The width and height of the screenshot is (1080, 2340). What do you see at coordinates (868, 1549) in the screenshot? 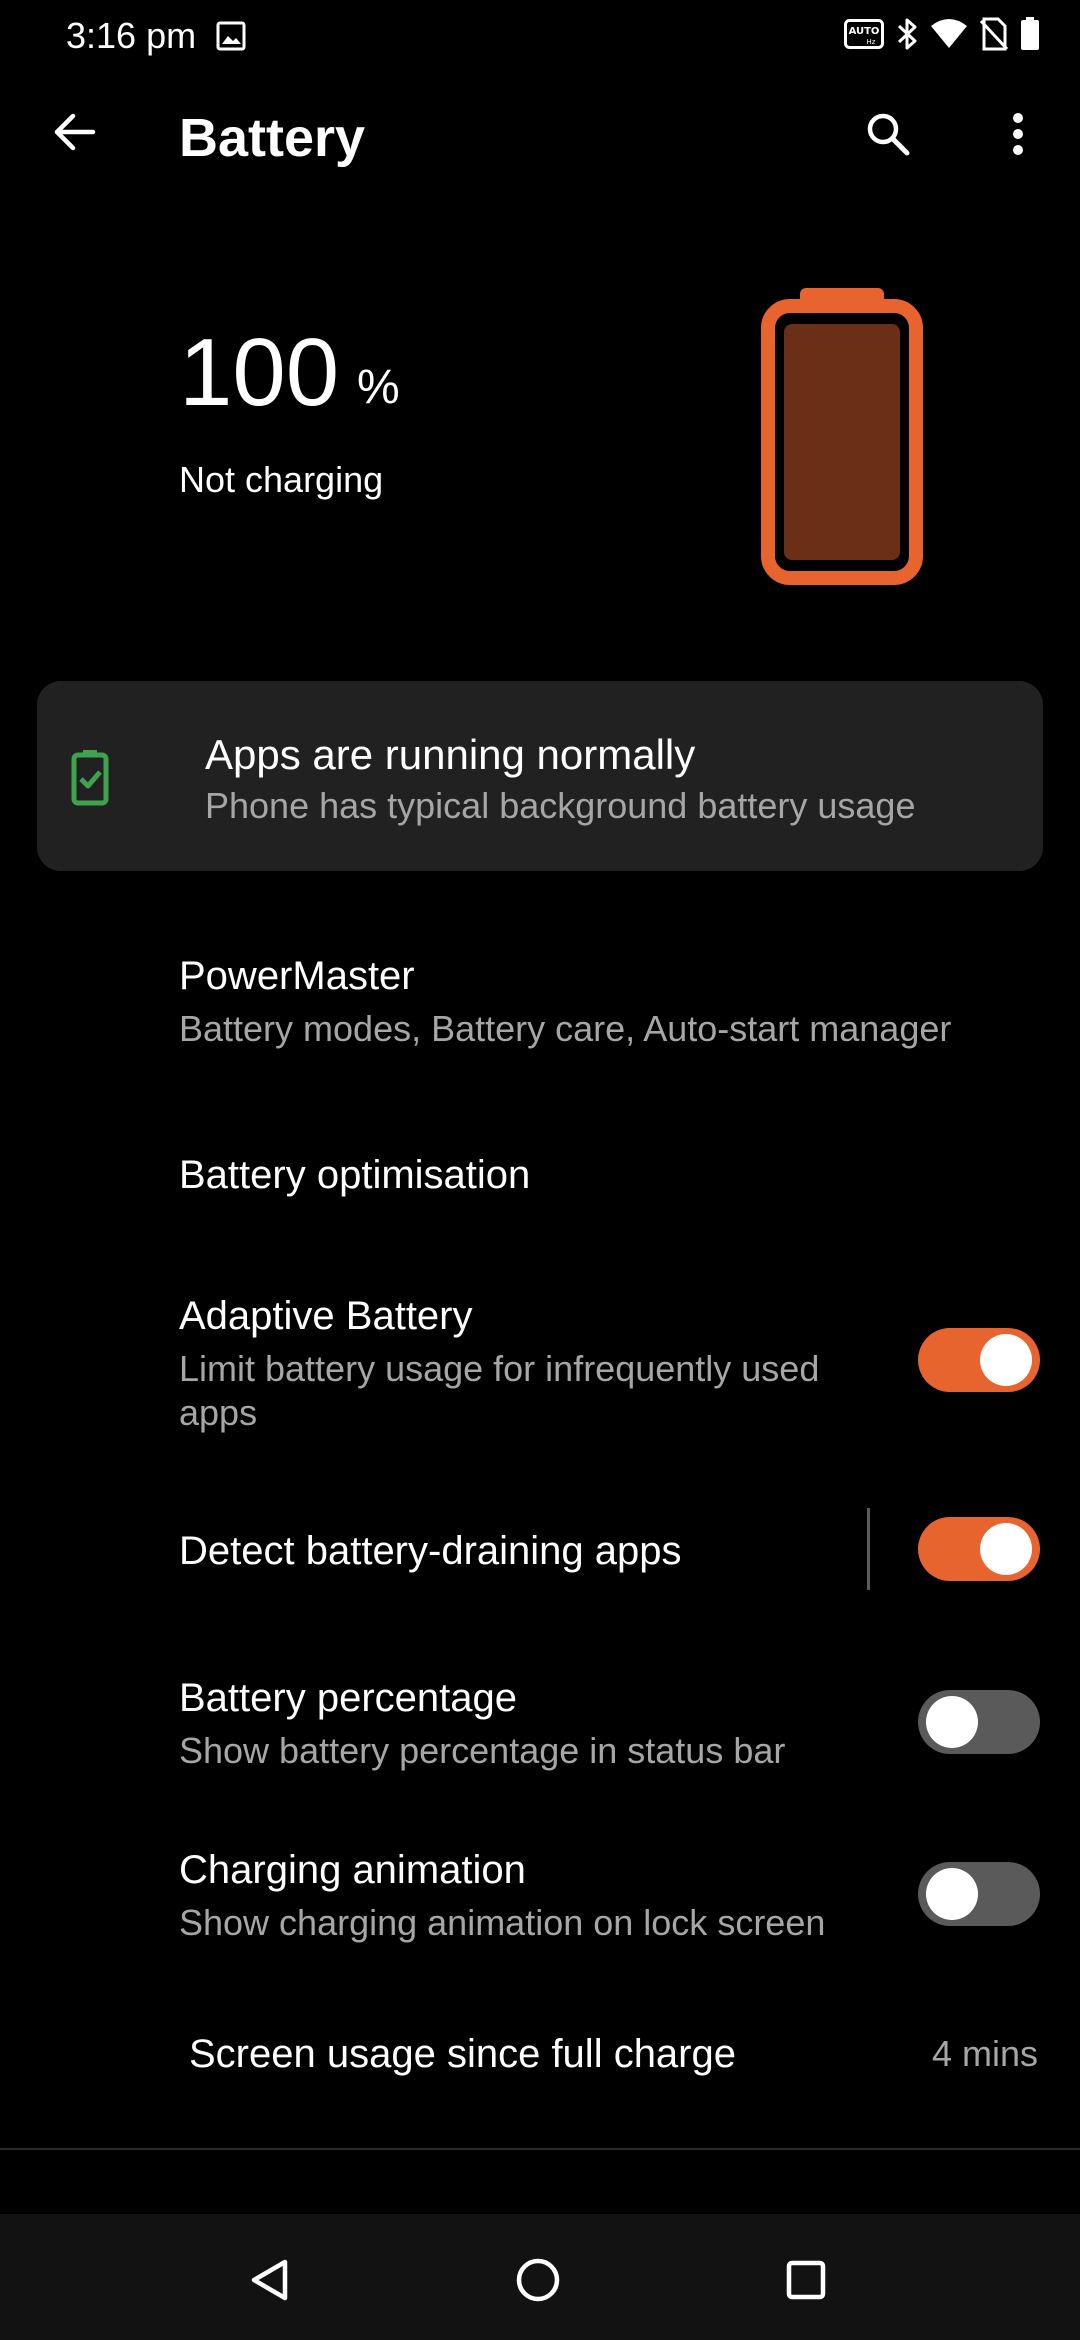
I see `pref-divider` at bounding box center [868, 1549].